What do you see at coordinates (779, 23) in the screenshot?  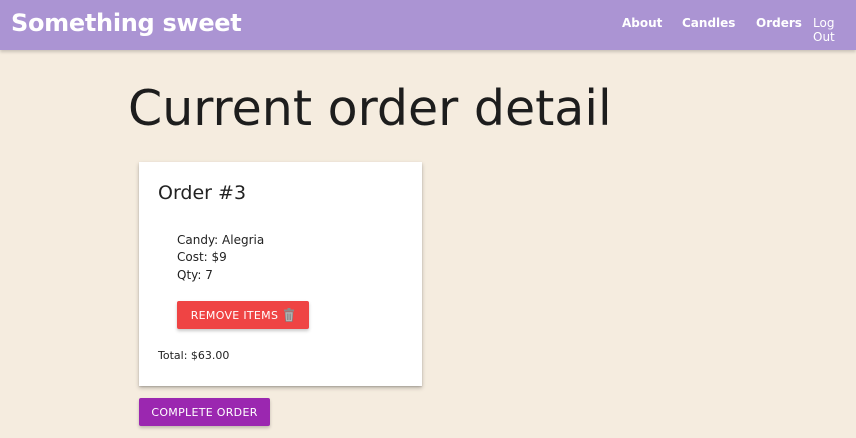 I see `nav-link-orders: Orders` at bounding box center [779, 23].